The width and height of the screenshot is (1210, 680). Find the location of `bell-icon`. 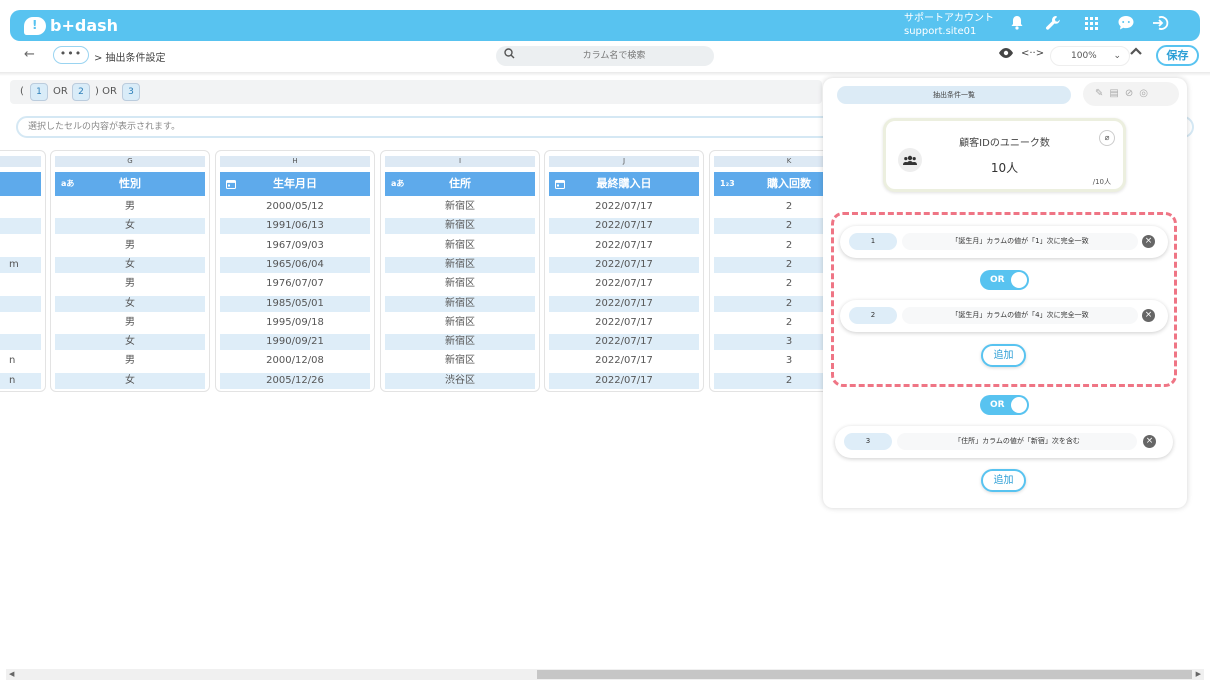

bell-icon is located at coordinates (1017, 25).